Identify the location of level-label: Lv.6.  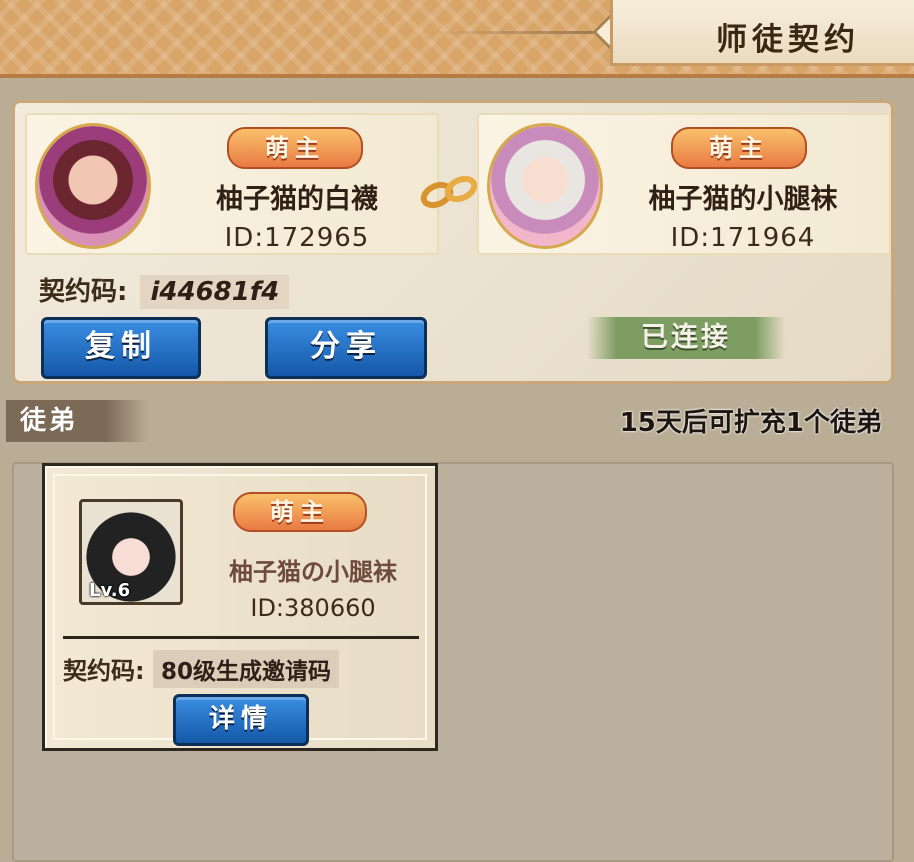
(110, 590).